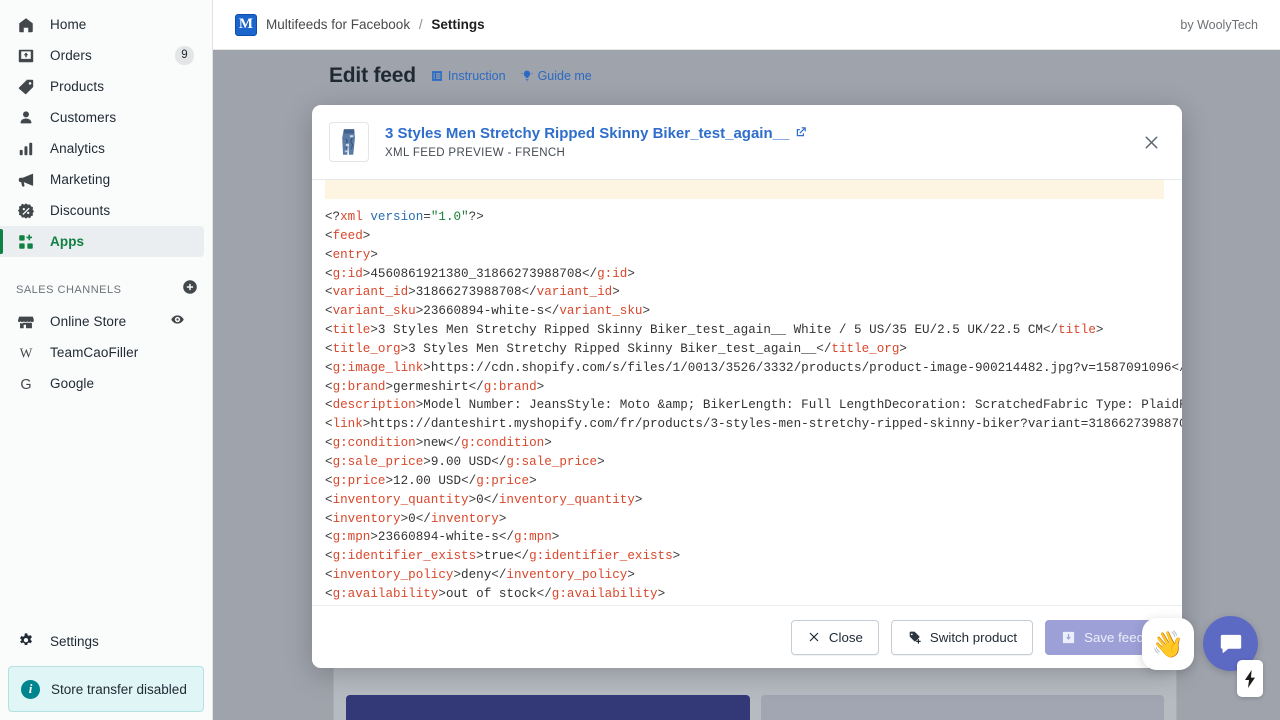 The width and height of the screenshot is (1280, 720). I want to click on close-button: Close, so click(834, 637).